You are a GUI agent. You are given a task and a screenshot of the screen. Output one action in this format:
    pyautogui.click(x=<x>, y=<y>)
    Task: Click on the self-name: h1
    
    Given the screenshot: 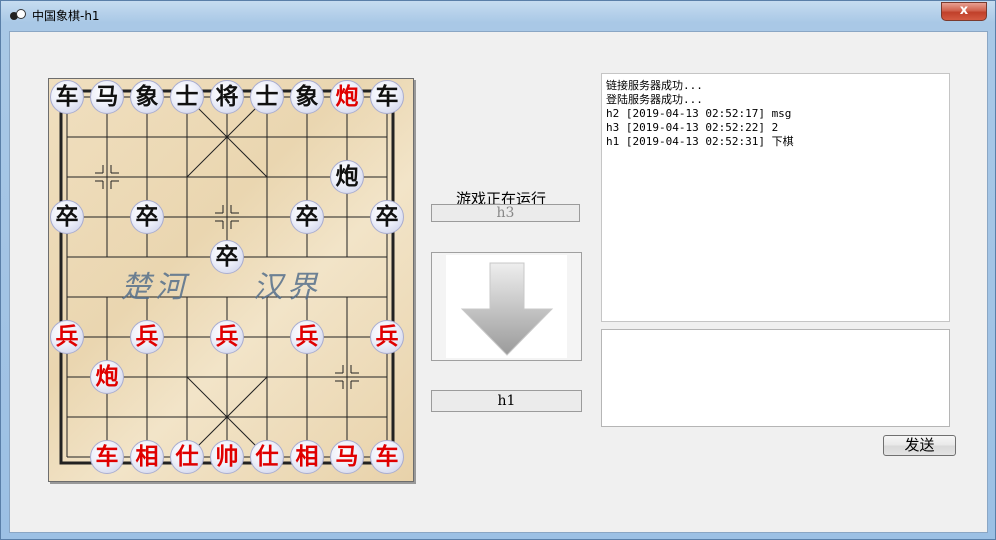 What is the action you would take?
    pyautogui.click(x=506, y=401)
    